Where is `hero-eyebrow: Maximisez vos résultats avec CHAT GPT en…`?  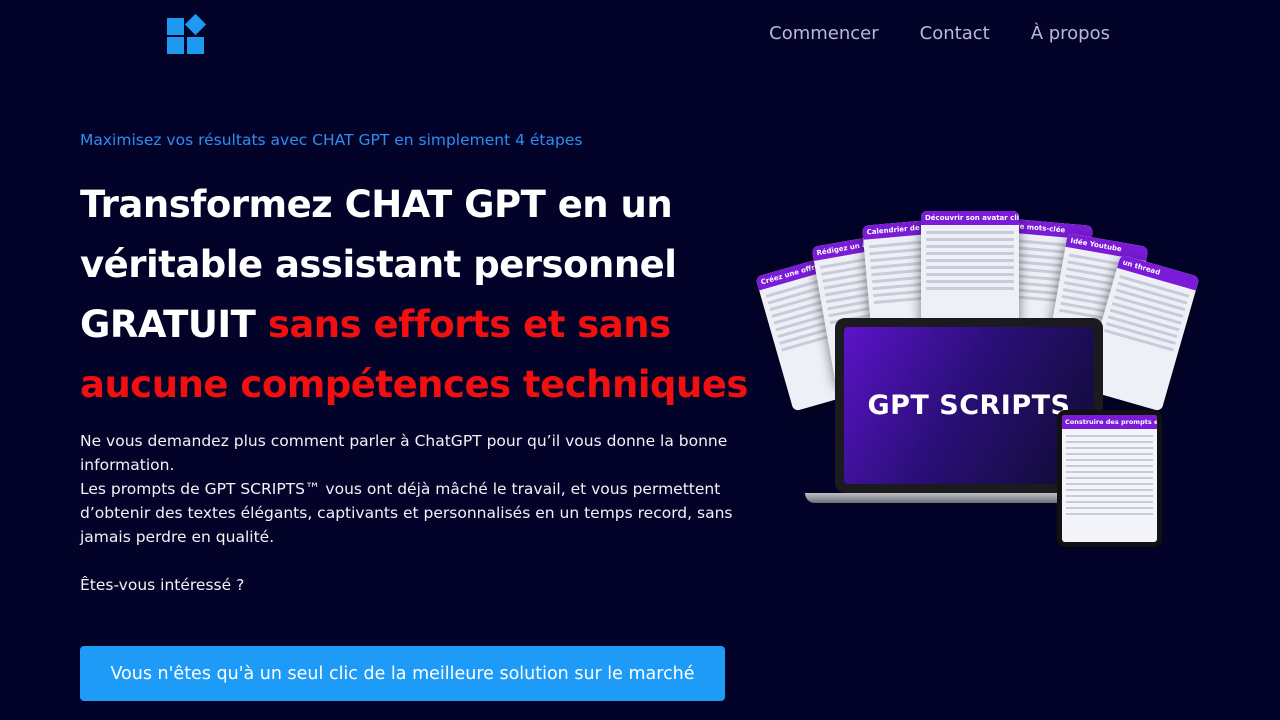 hero-eyebrow: Maximisez vos résultats avec CHAT GPT en… is located at coordinates (331, 140).